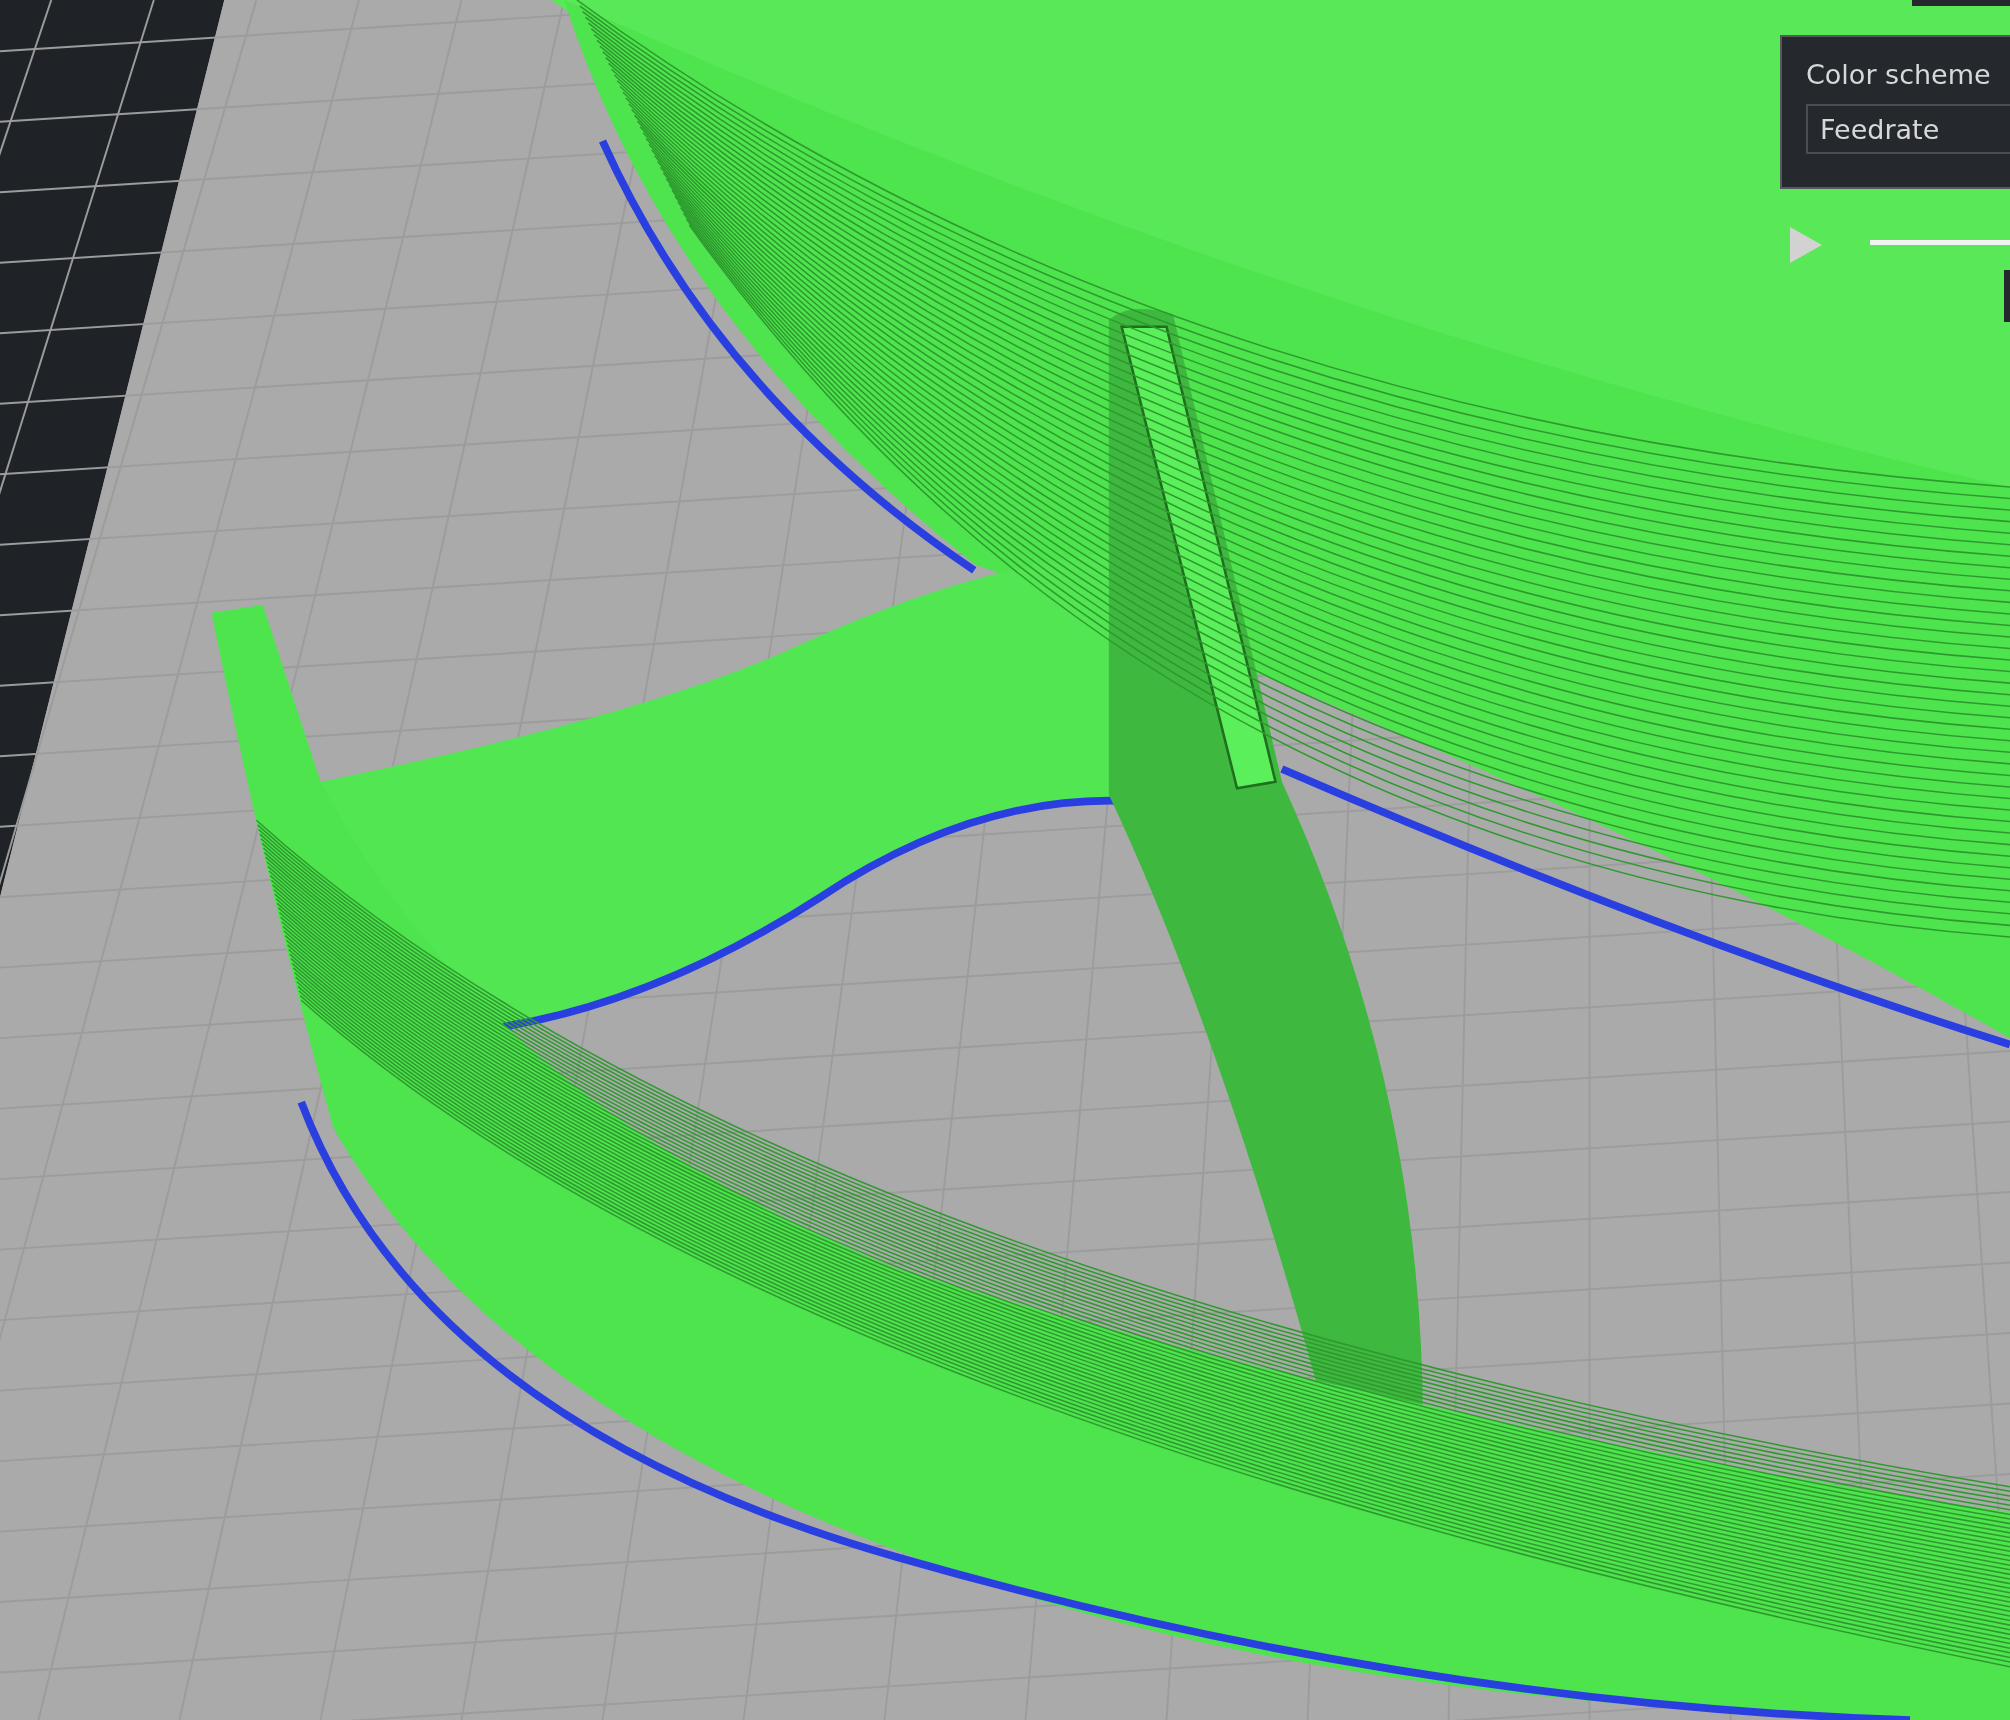 This screenshot has width=2010, height=1720. Describe the element at coordinates (1806, 245) in the screenshot. I see `play-button` at that location.